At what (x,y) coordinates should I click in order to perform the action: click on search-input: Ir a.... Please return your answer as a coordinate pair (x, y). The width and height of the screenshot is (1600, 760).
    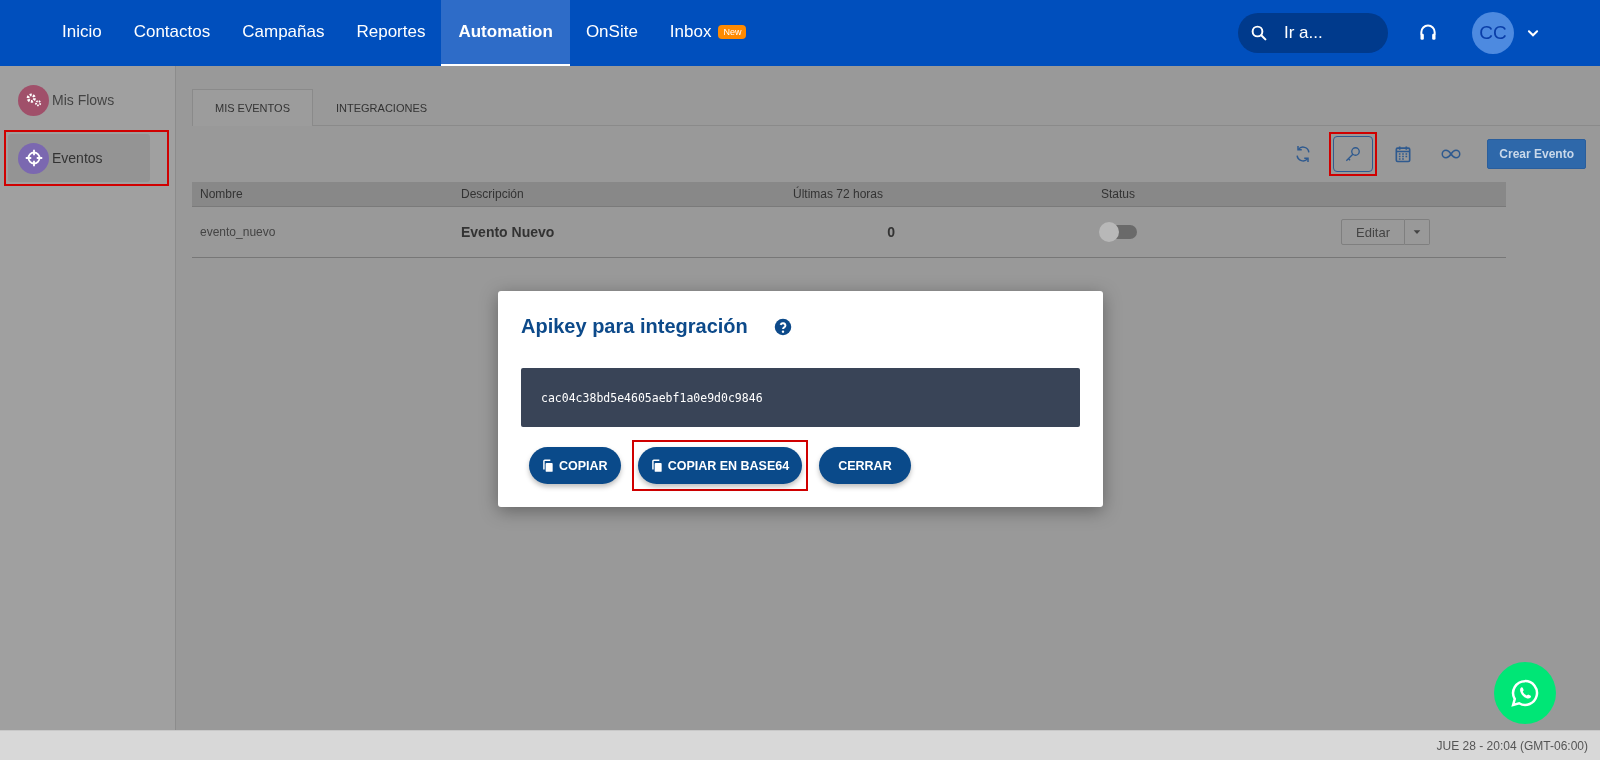
    Looking at the image, I should click on (1329, 33).